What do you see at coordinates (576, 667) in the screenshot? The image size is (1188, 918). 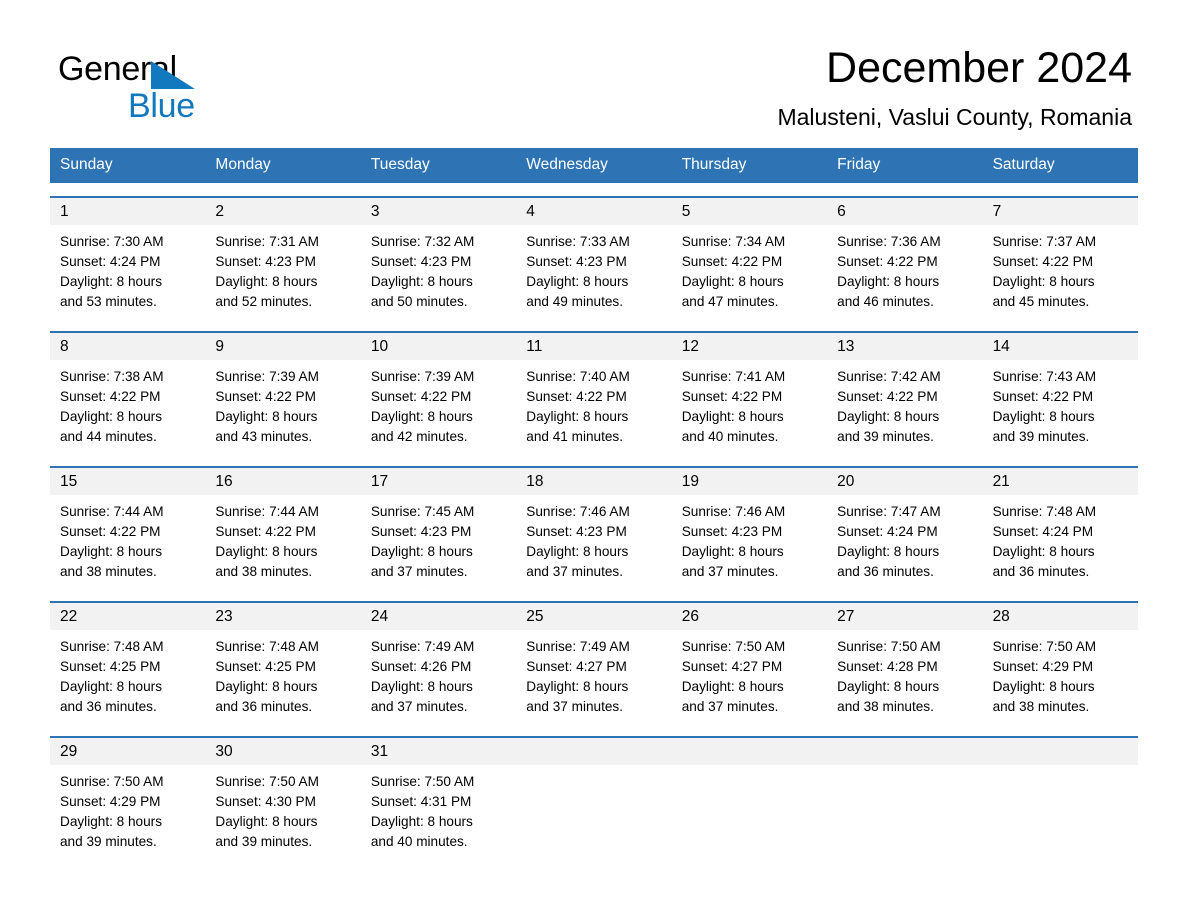 I see `sunset-text: Sunset: 4:27 PM` at bounding box center [576, 667].